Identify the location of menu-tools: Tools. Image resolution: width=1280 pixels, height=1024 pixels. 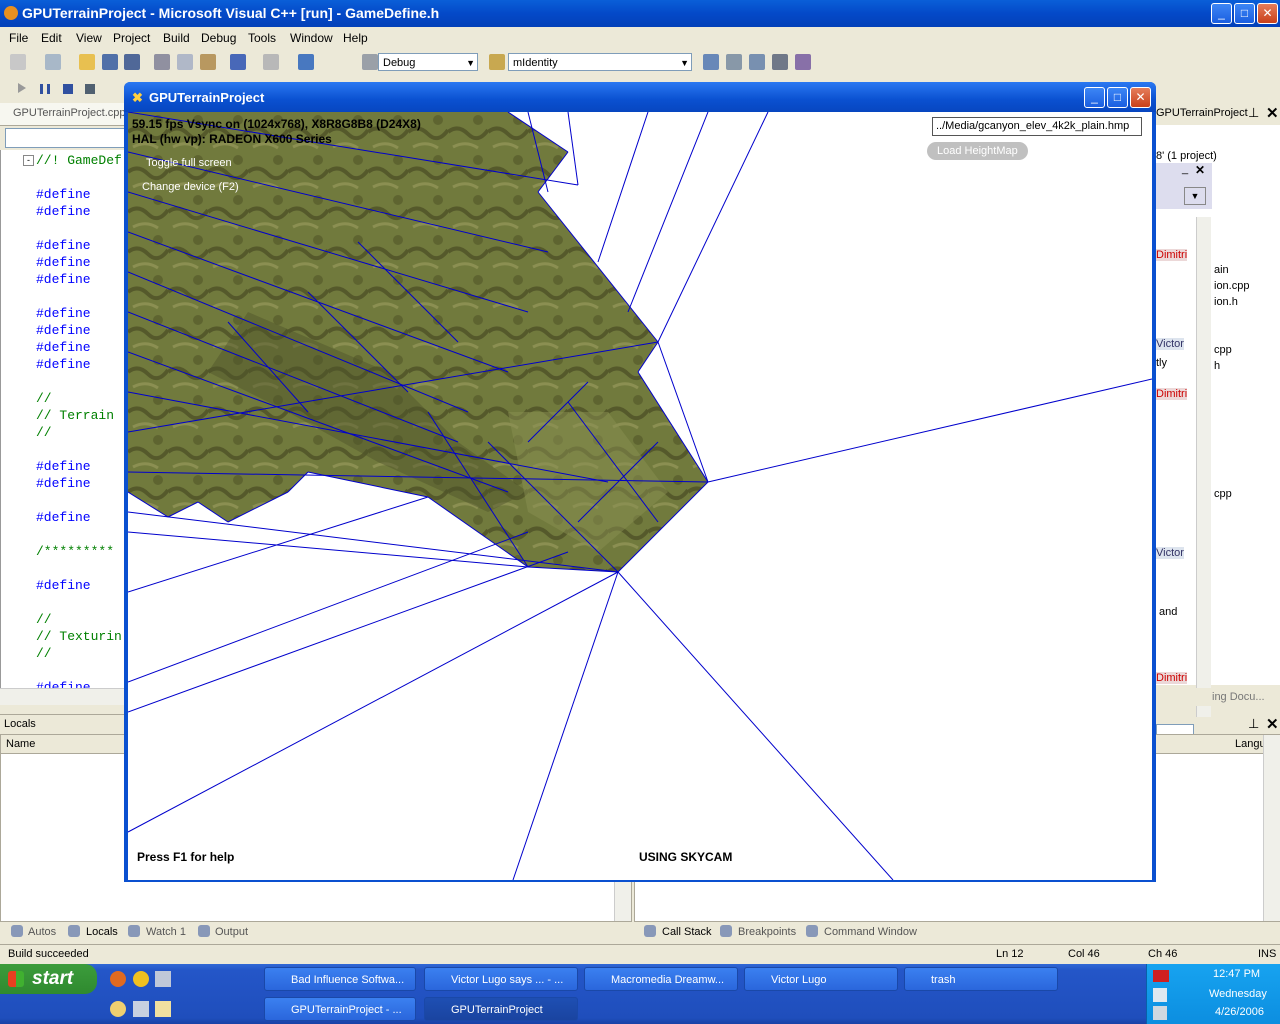
(262, 38).